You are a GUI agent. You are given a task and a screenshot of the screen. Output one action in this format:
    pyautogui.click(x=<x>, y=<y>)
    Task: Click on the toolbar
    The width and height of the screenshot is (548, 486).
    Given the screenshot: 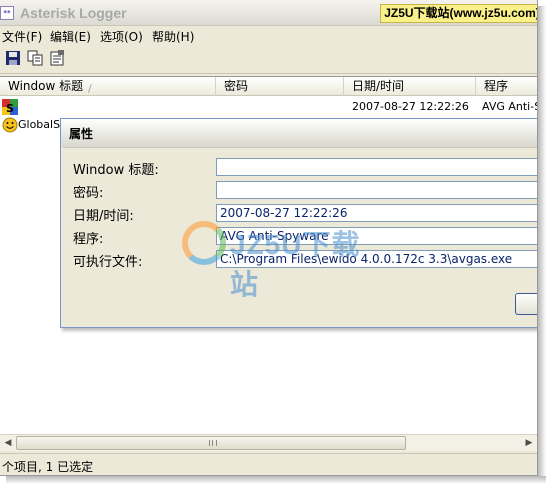 What is the action you would take?
    pyautogui.click(x=268, y=60)
    